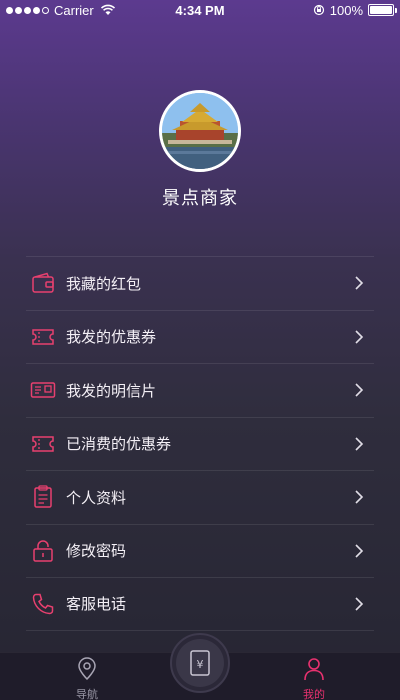  I want to click on used-coupon-icon, so click(43, 444).